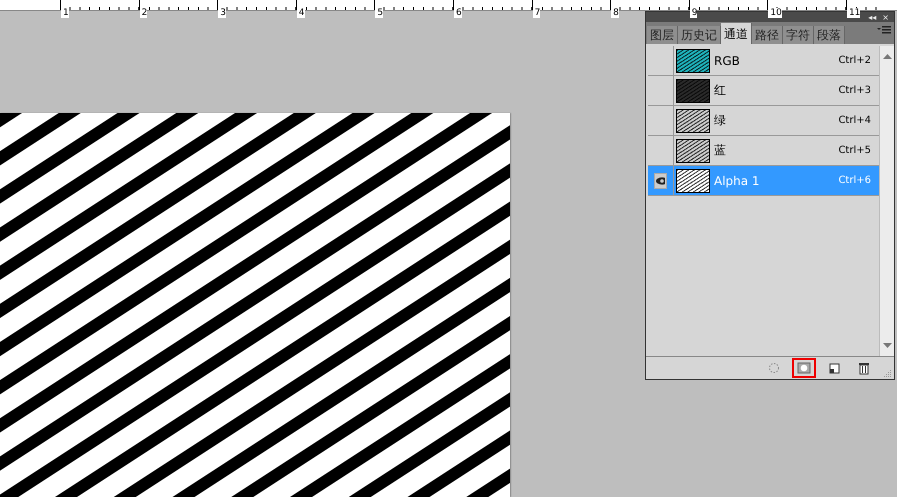 The height and width of the screenshot is (497, 897). What do you see at coordinates (854, 120) in the screenshot?
I see `shortcut-label: Ctrl+4` at bounding box center [854, 120].